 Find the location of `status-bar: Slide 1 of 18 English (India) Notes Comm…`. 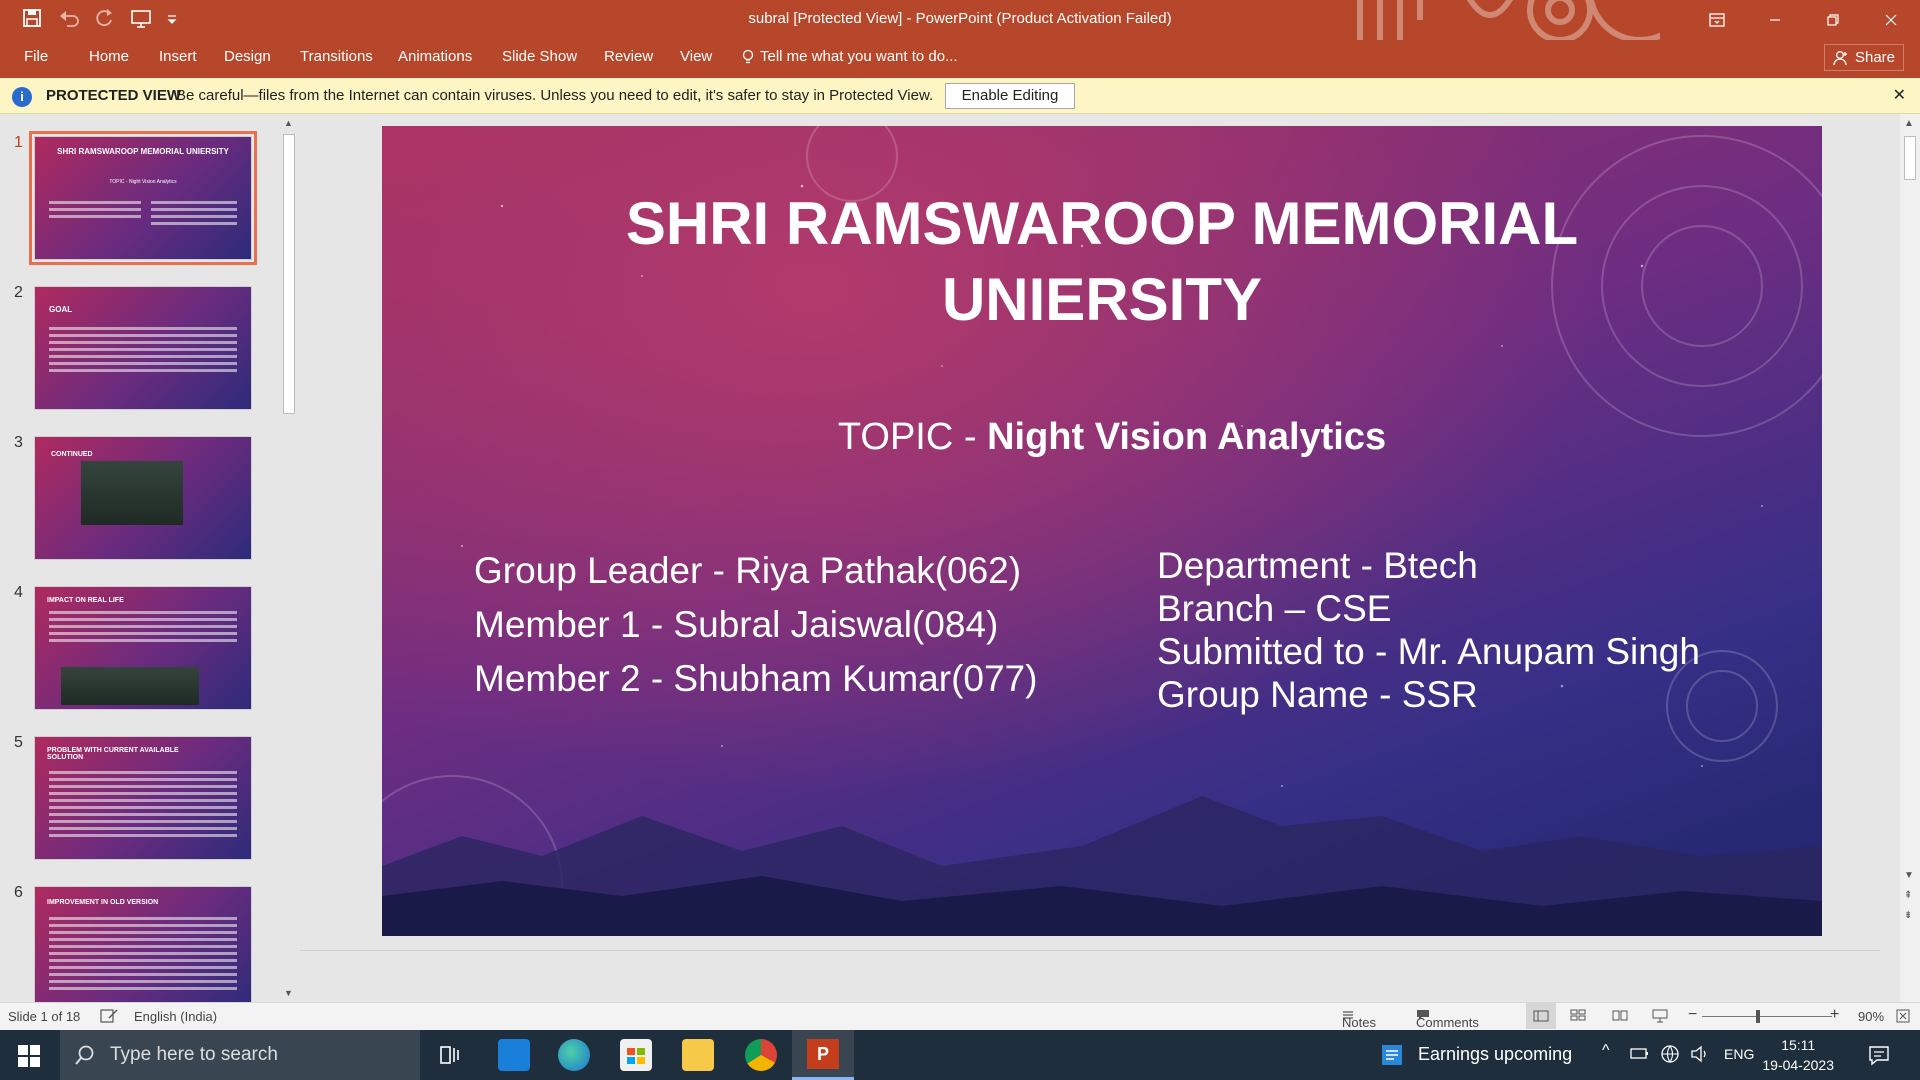

status-bar: Slide 1 of 18 English (India) Notes Comm… is located at coordinates (960, 1016).